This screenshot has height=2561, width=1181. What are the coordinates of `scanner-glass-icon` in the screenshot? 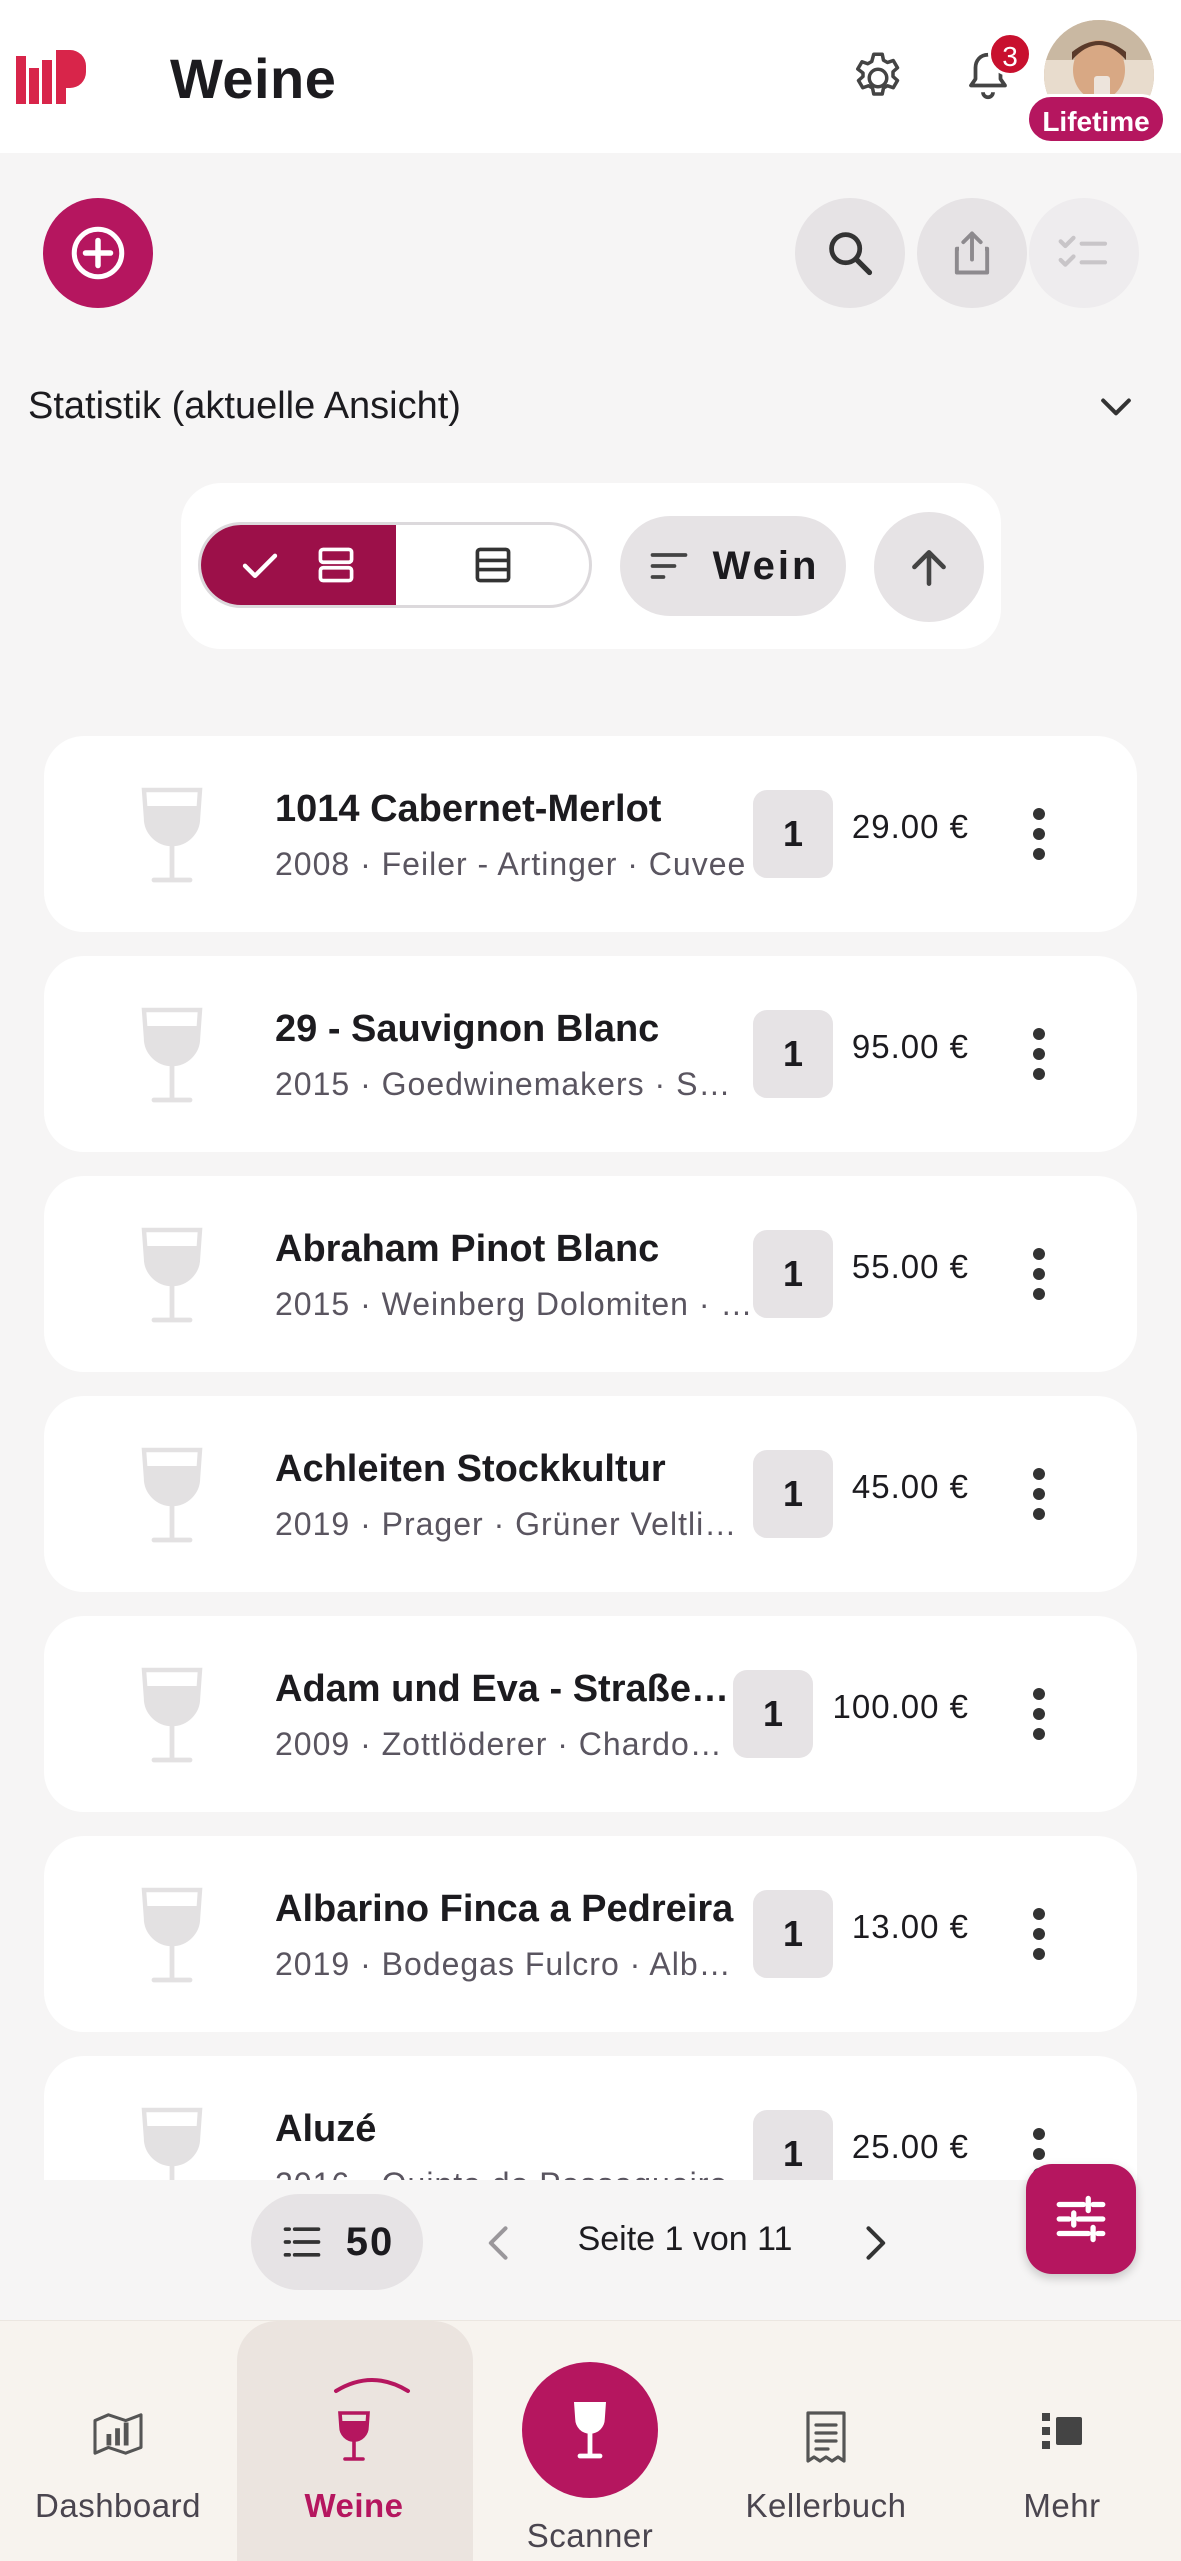 It's located at (590, 2430).